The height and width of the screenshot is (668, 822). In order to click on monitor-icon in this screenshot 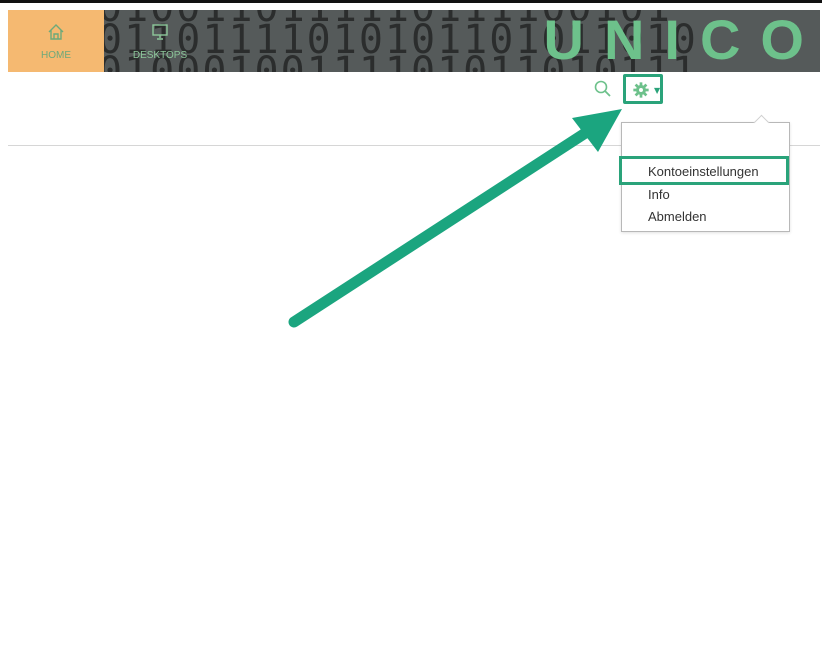, I will do `click(160, 32)`.